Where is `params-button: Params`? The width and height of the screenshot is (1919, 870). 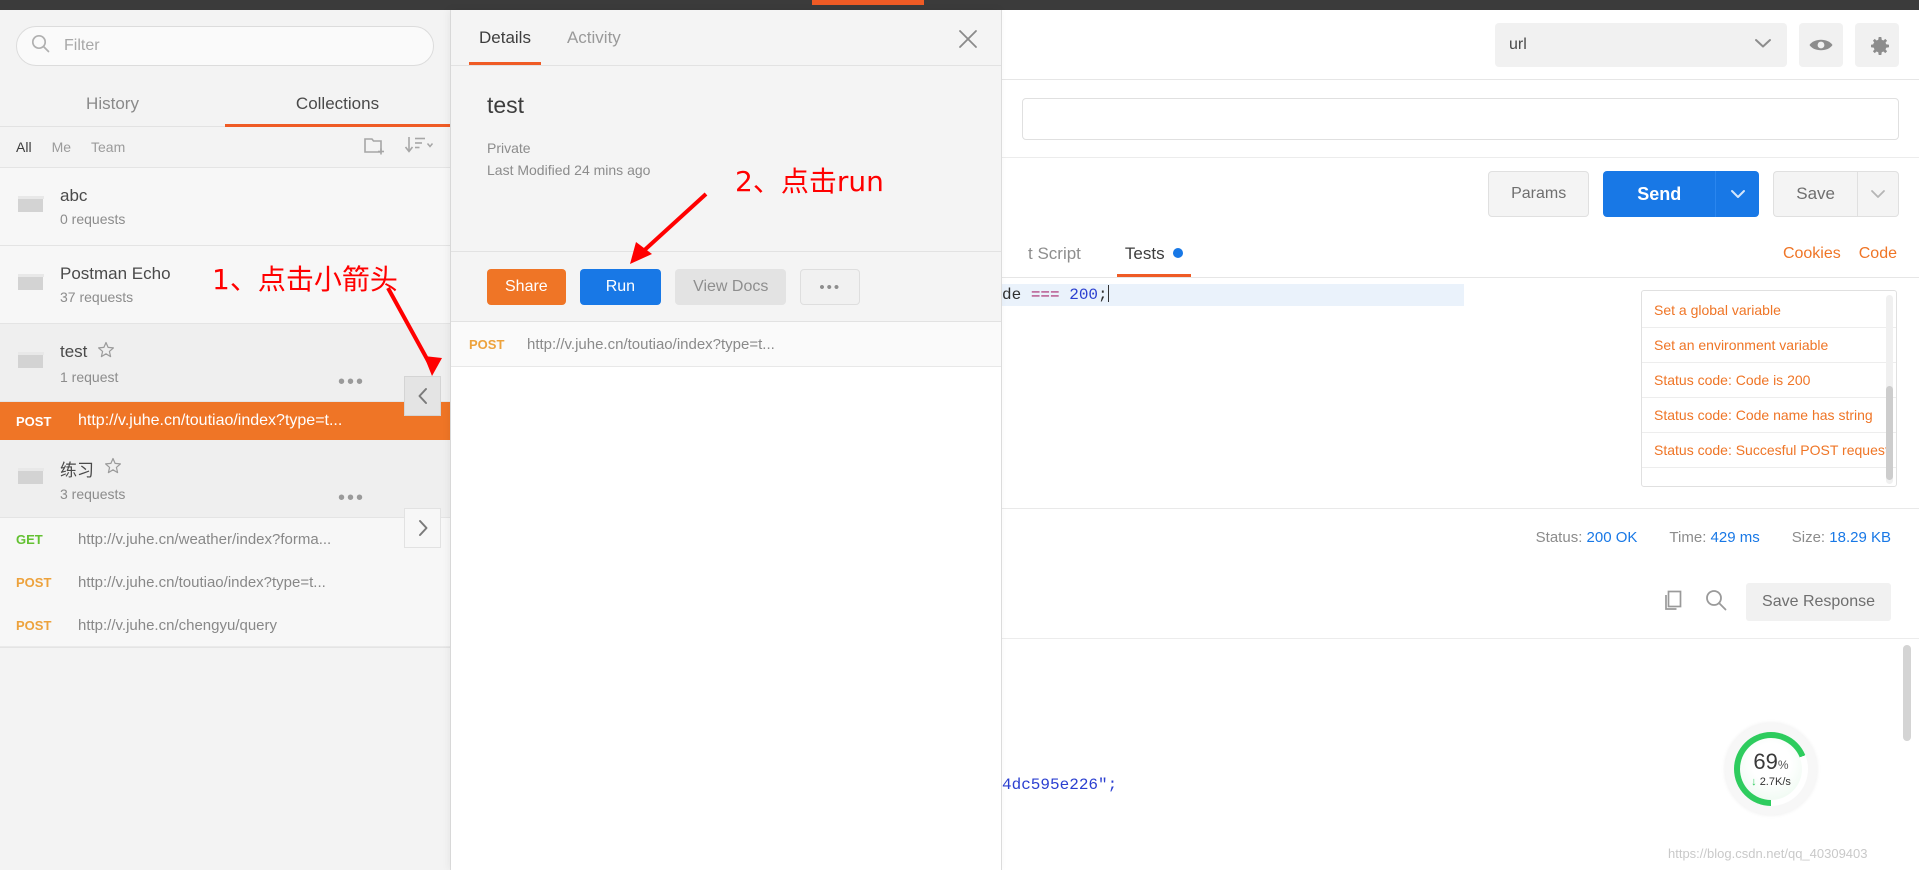 params-button: Params is located at coordinates (1539, 194).